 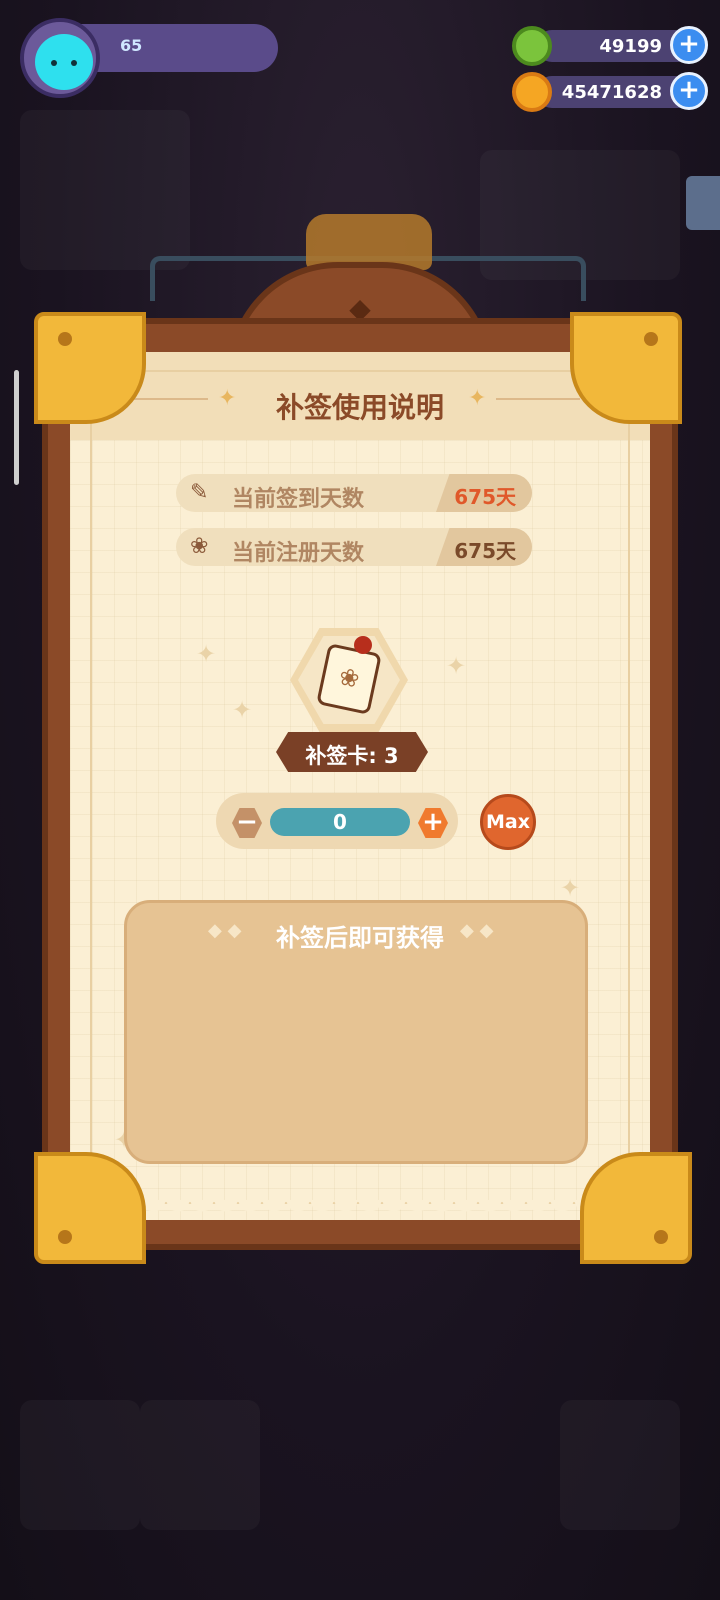 What do you see at coordinates (360, 938) in the screenshot?
I see `reward-title: 补签后即可获得` at bounding box center [360, 938].